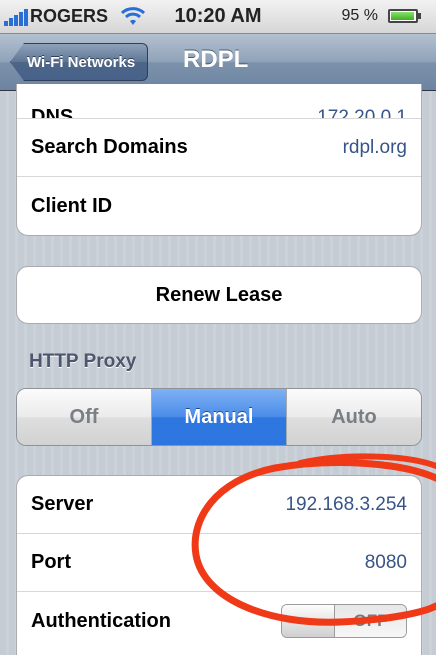  Describe the element at coordinates (219, 505) in the screenshot. I see `server-row: Server 192.168.3.254` at that location.